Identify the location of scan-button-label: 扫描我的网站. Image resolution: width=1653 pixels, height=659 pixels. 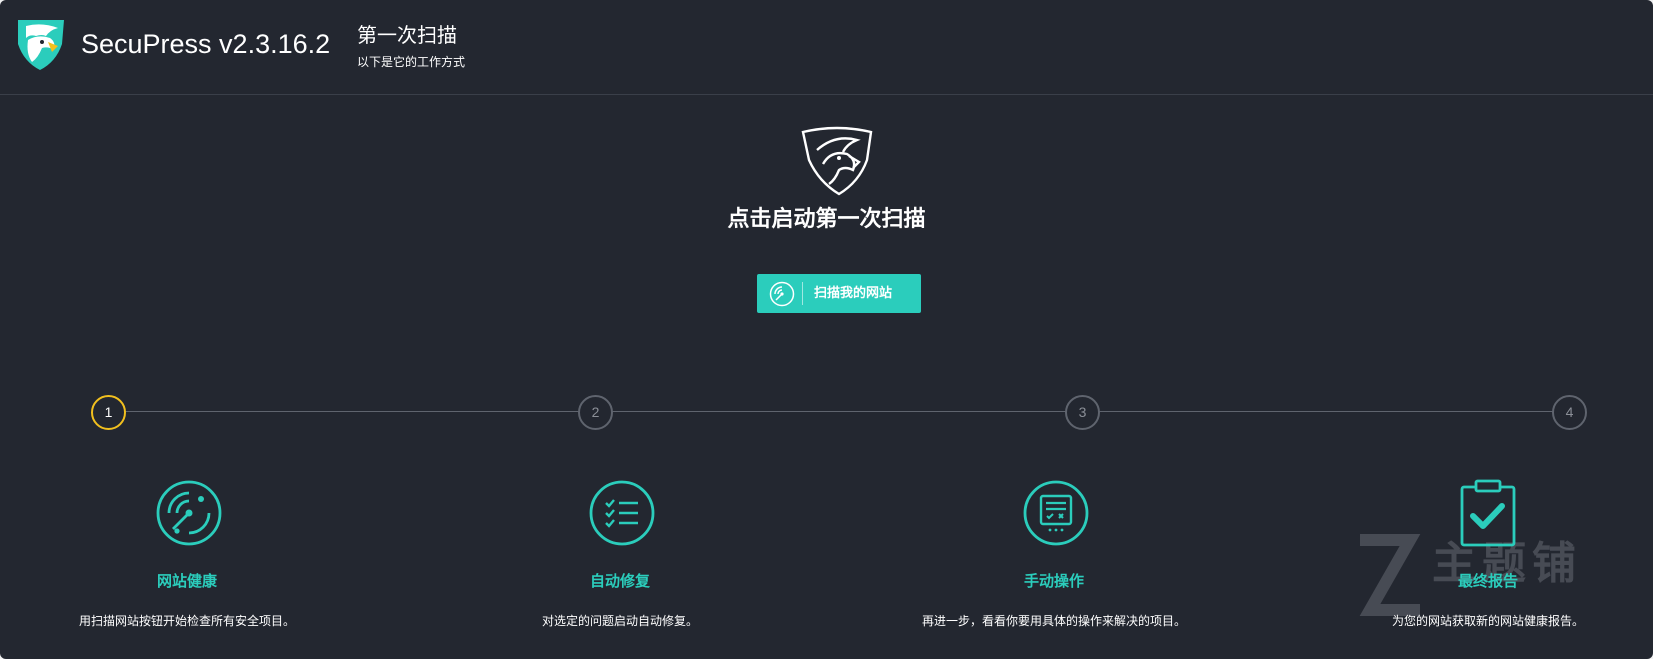
(853, 293).